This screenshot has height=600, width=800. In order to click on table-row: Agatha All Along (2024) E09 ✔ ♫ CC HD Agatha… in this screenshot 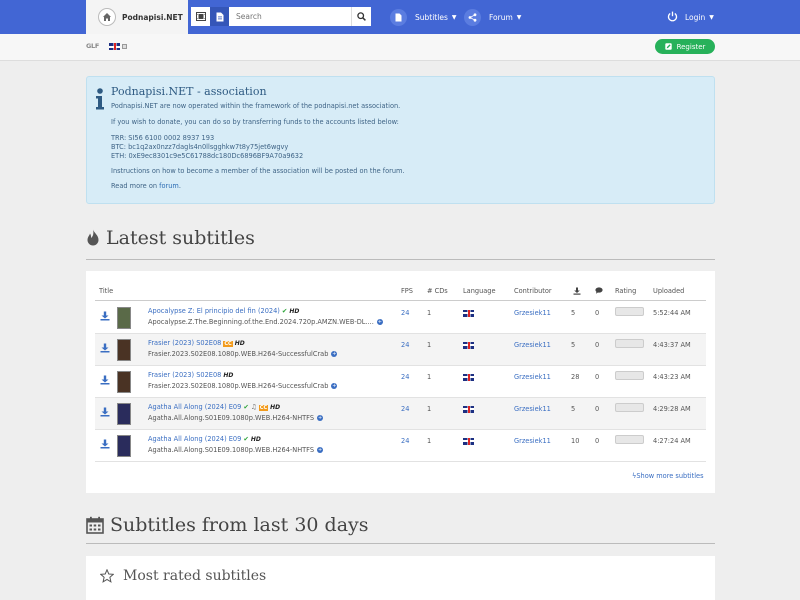, I will do `click(400, 414)`.